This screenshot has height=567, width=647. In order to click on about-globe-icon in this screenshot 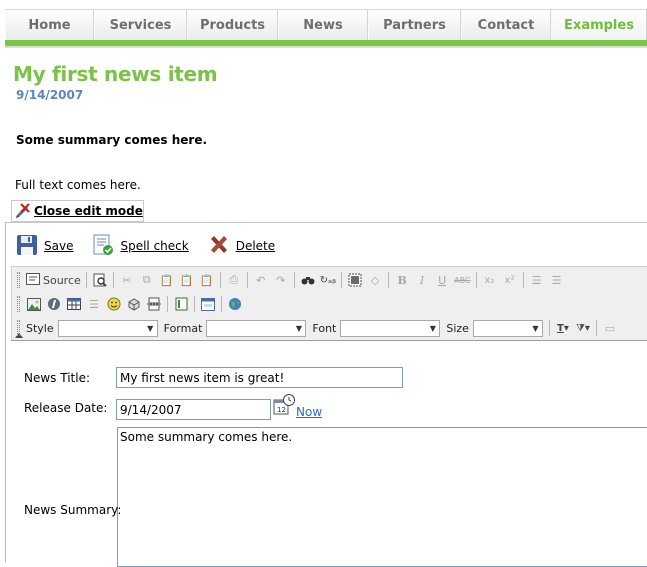, I will do `click(235, 304)`.